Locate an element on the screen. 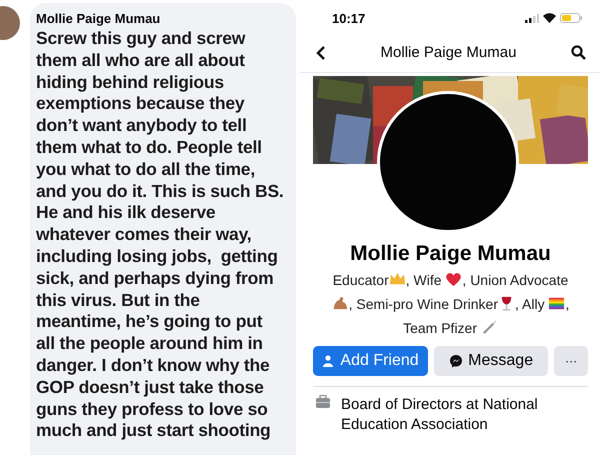 This screenshot has width=600, height=455. rainbow-flag-icon is located at coordinates (557, 303).